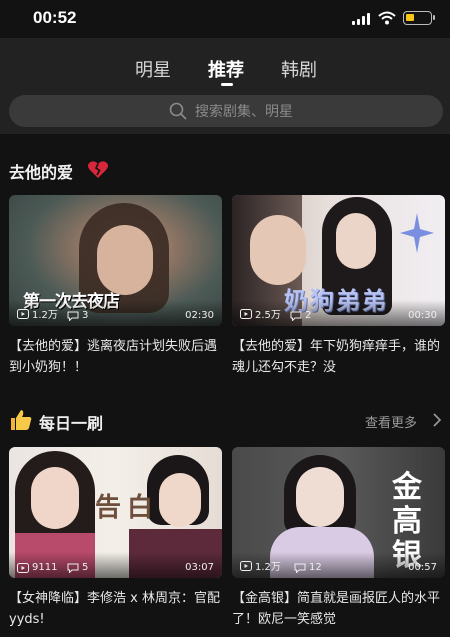 The height and width of the screenshot is (637, 450). I want to click on video-title: 【去他的爱】逃离夜店计划失败后遇到小奶狗！！, so click(115, 357).